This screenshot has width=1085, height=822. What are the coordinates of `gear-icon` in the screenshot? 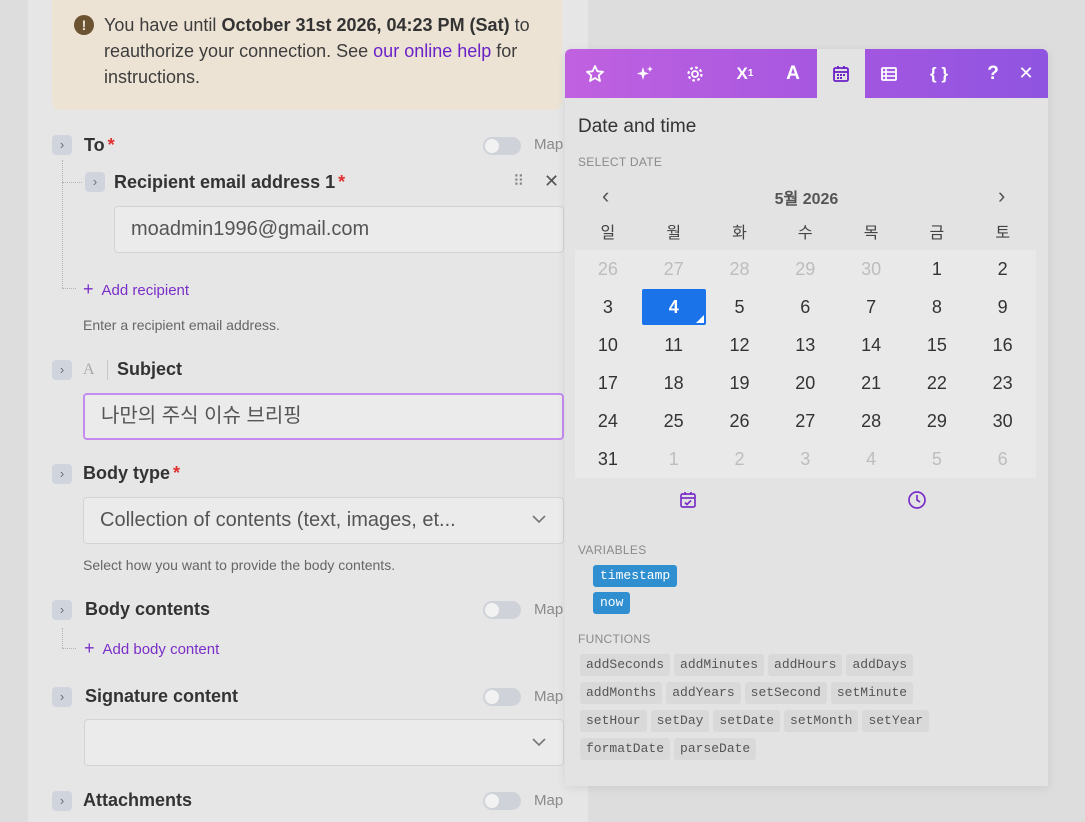 It's located at (695, 73).